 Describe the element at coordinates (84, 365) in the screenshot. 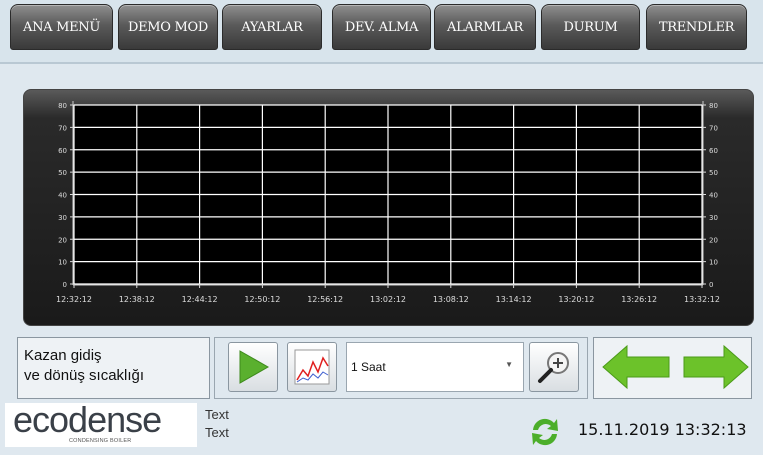

I see `chart-description: Kazan gidiş ve dönüş sıcaklığı` at that location.